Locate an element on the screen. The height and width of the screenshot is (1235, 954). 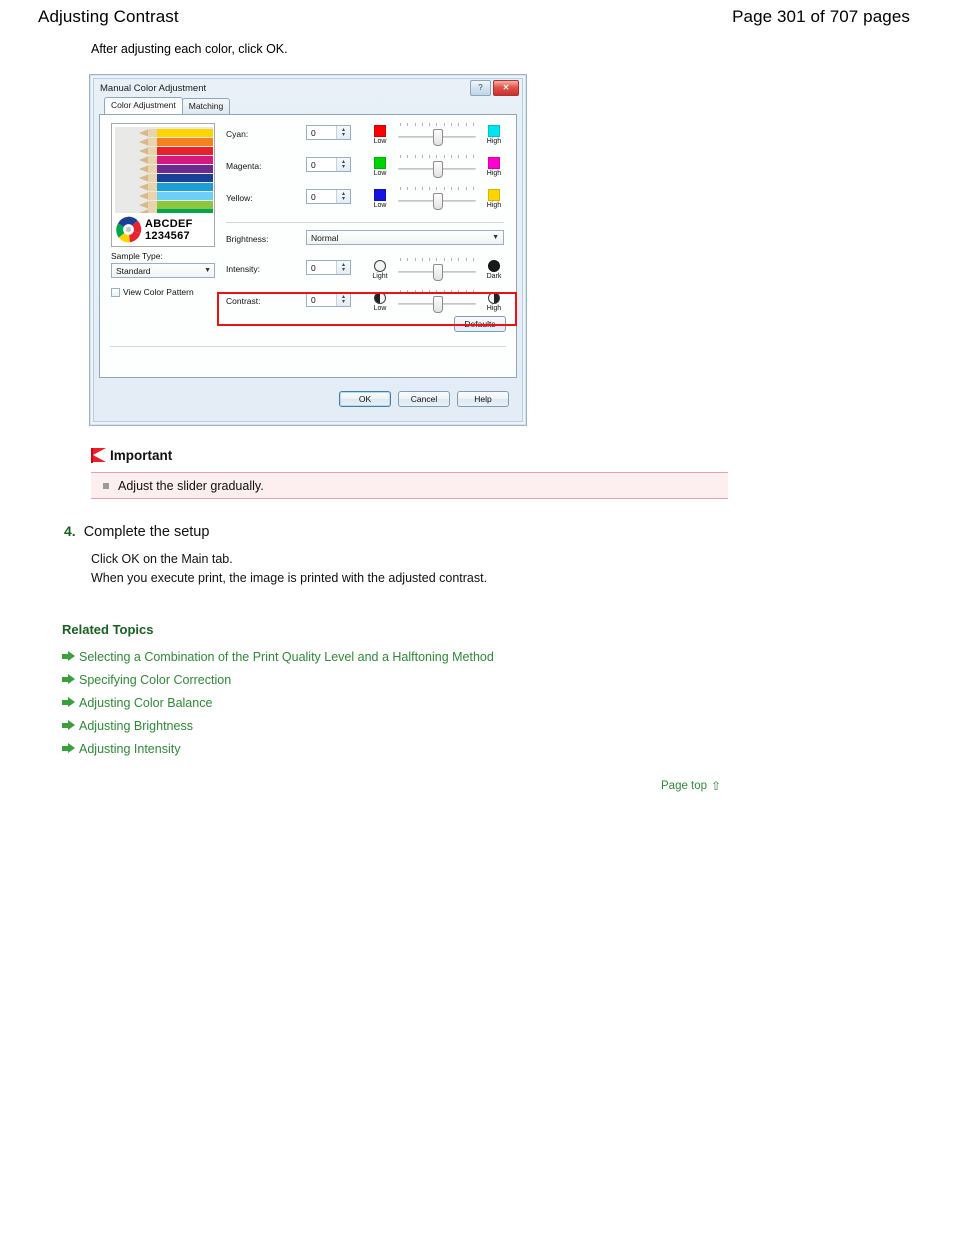
magenta-high-label: High is located at coordinates (494, 173).